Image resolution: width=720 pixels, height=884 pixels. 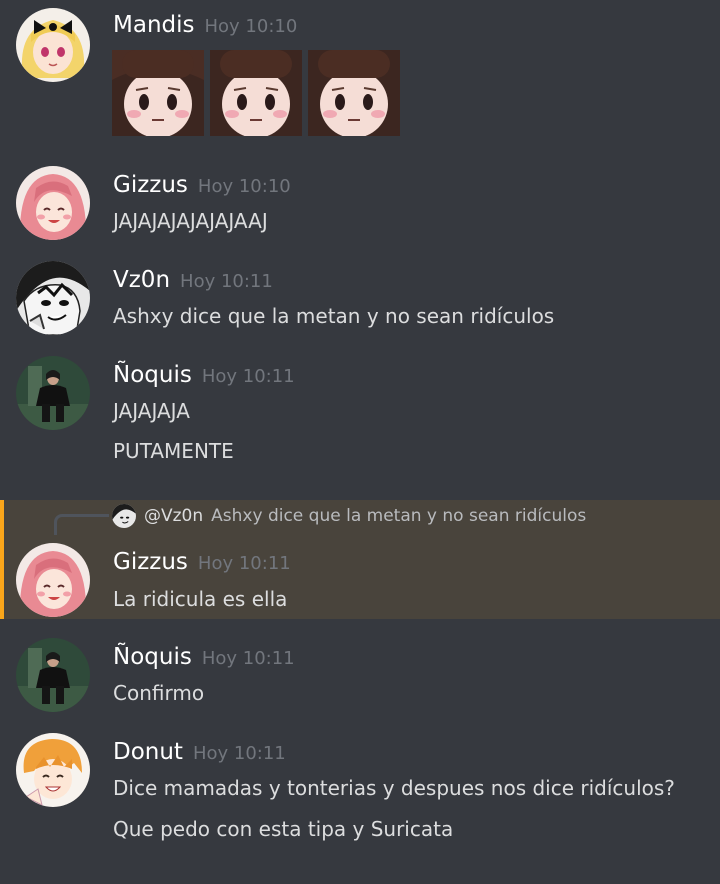 I want to click on emoji-row, so click(x=256, y=93).